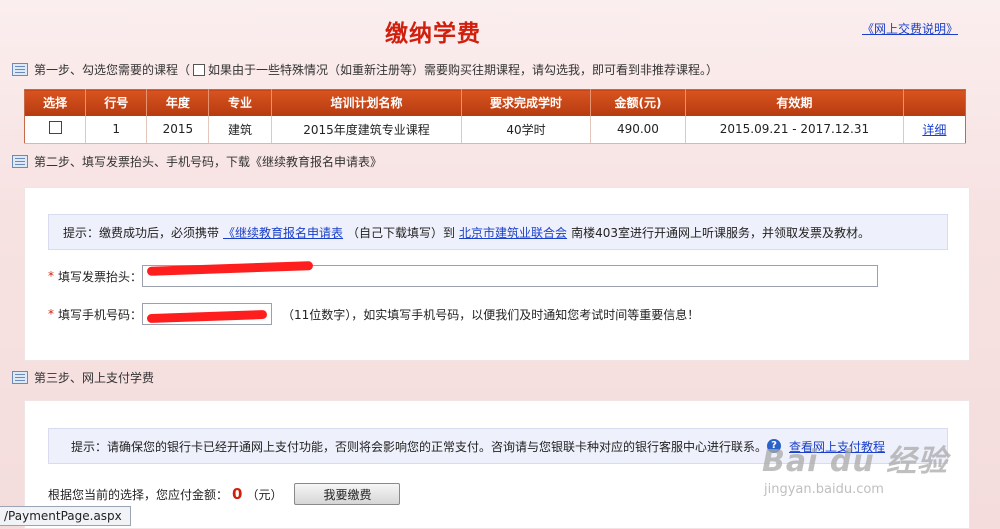 This screenshot has height=529, width=1000. What do you see at coordinates (491, 314) in the screenshot?
I see `phone-note: （11位数字），如实填写手机号码，以便我们及时通知您考试时间等重要信息！` at bounding box center [491, 314].